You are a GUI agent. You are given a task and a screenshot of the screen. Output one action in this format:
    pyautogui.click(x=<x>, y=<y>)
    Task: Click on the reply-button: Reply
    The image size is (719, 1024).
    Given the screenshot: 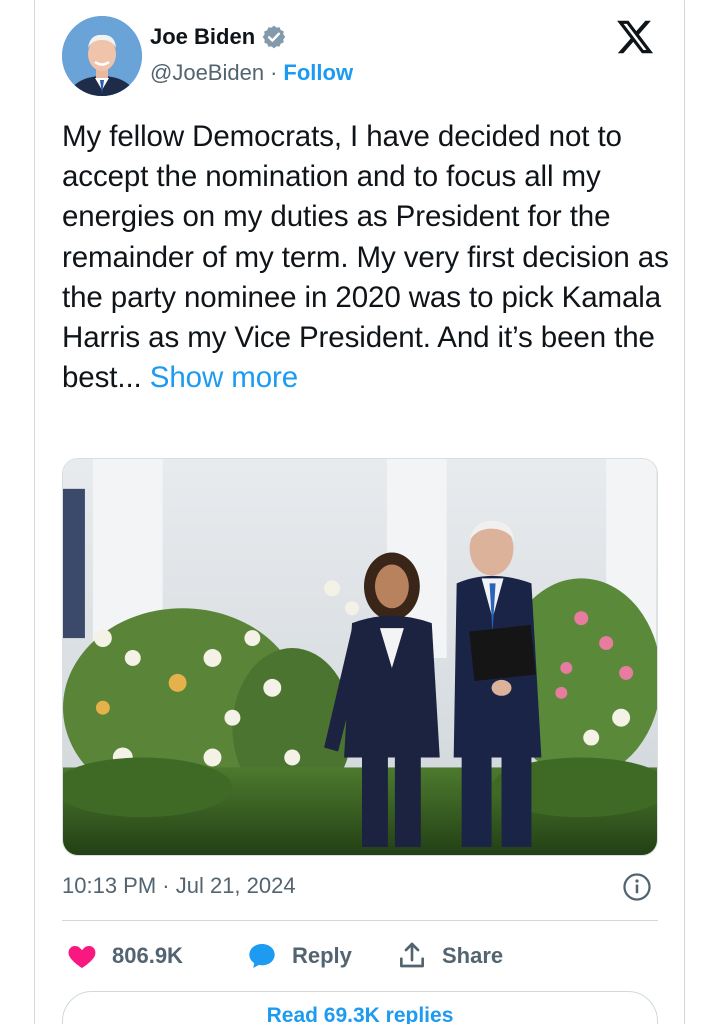 What is the action you would take?
    pyautogui.click(x=299, y=956)
    